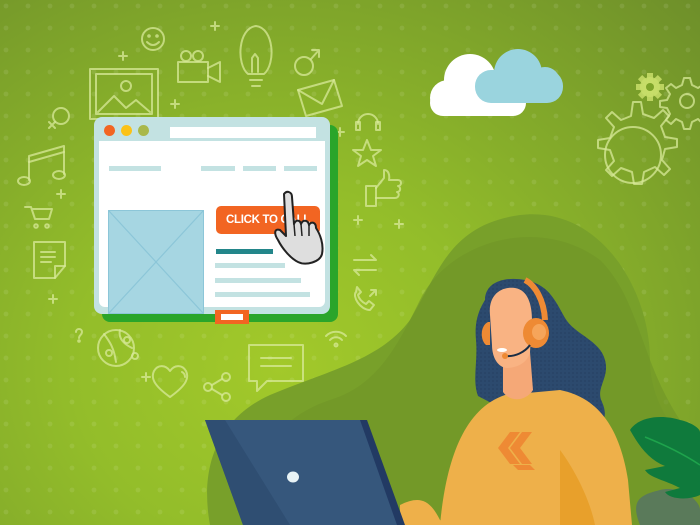  Describe the element at coordinates (109, 130) in the screenshot. I see `window-dot-red` at that location.